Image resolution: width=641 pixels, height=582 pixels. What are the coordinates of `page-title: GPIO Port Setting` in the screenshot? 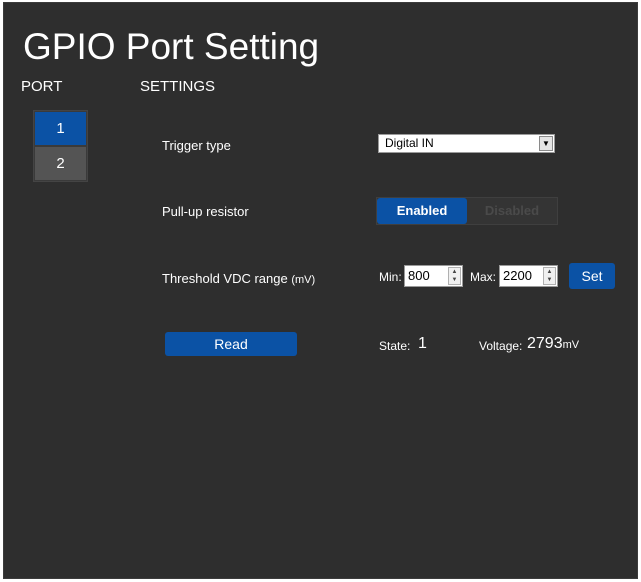 It's located at (171, 46).